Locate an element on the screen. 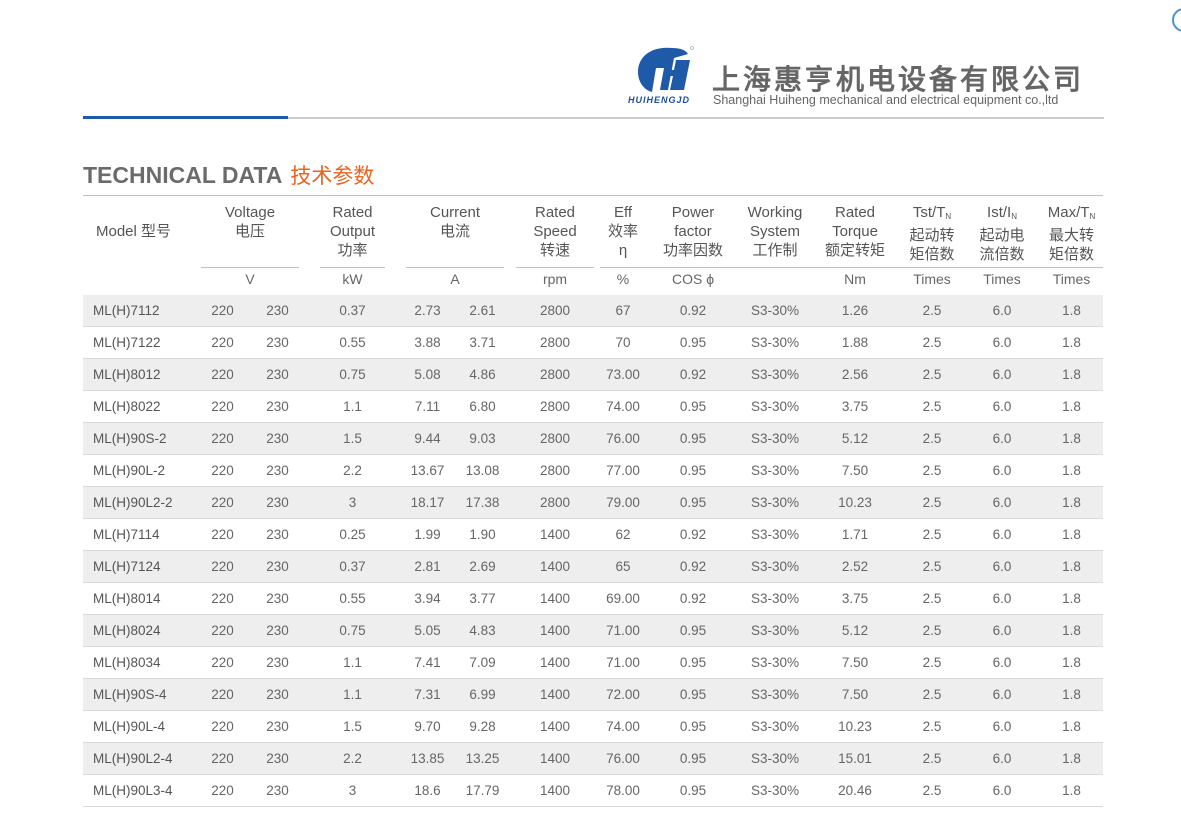 Image resolution: width=1181 pixels, height=833 pixels. model-cell: ML(H)90L2-4 is located at coordinates (139, 758).